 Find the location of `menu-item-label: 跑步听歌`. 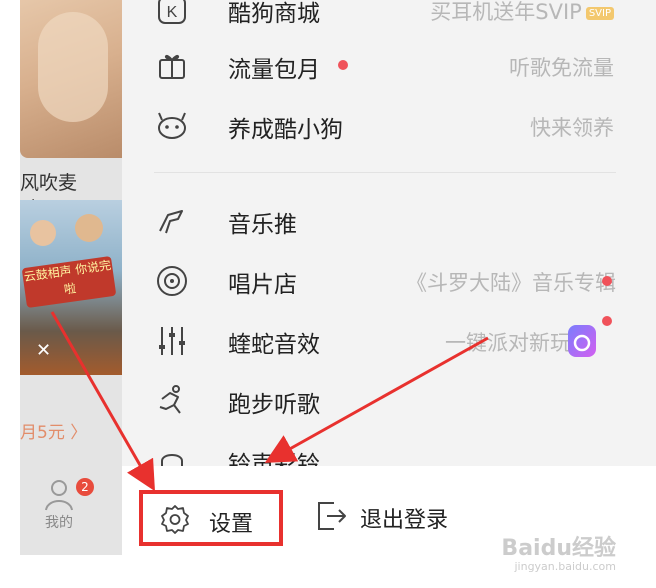

menu-item-label: 跑步听歌 is located at coordinates (274, 405).